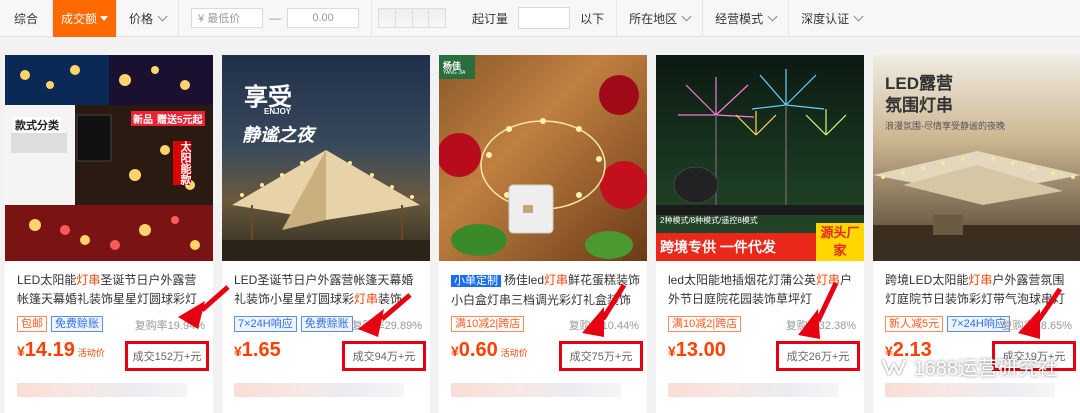  I want to click on product-price: ¥14.19 活动价, so click(61, 350).